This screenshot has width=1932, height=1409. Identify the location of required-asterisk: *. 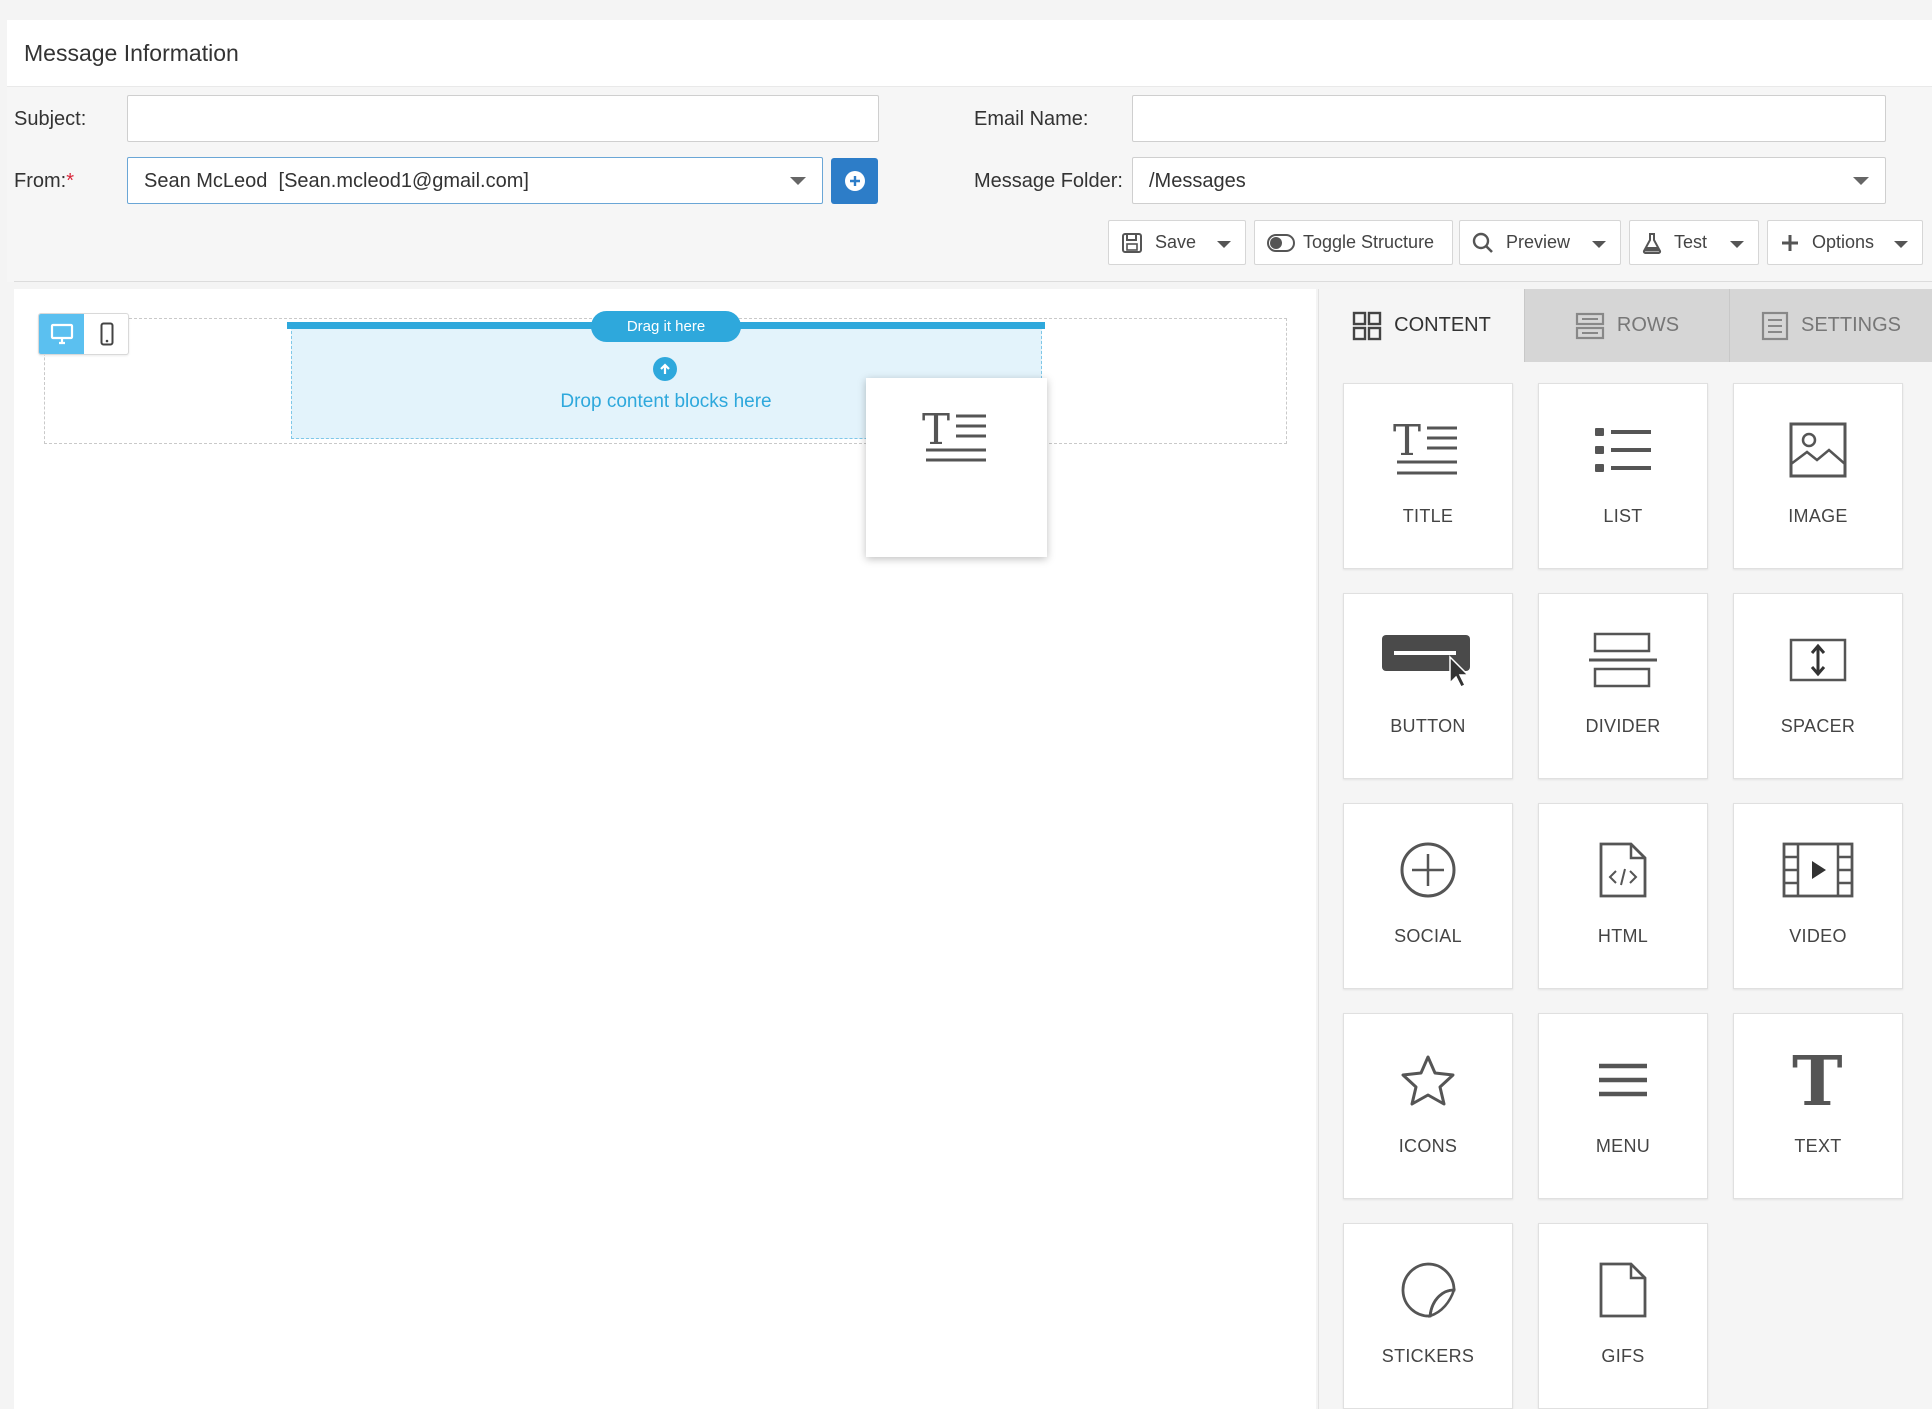
(70, 181).